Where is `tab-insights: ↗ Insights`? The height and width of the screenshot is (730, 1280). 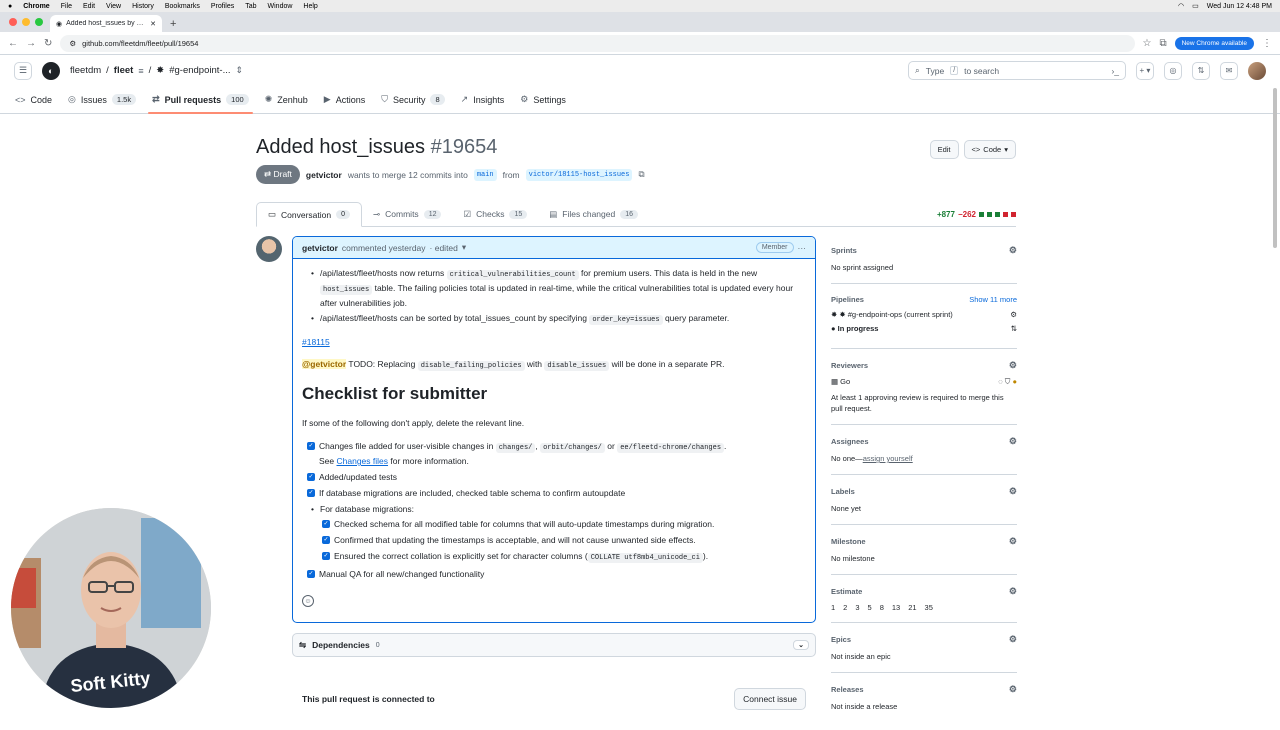 tab-insights: ↗ Insights is located at coordinates (483, 99).